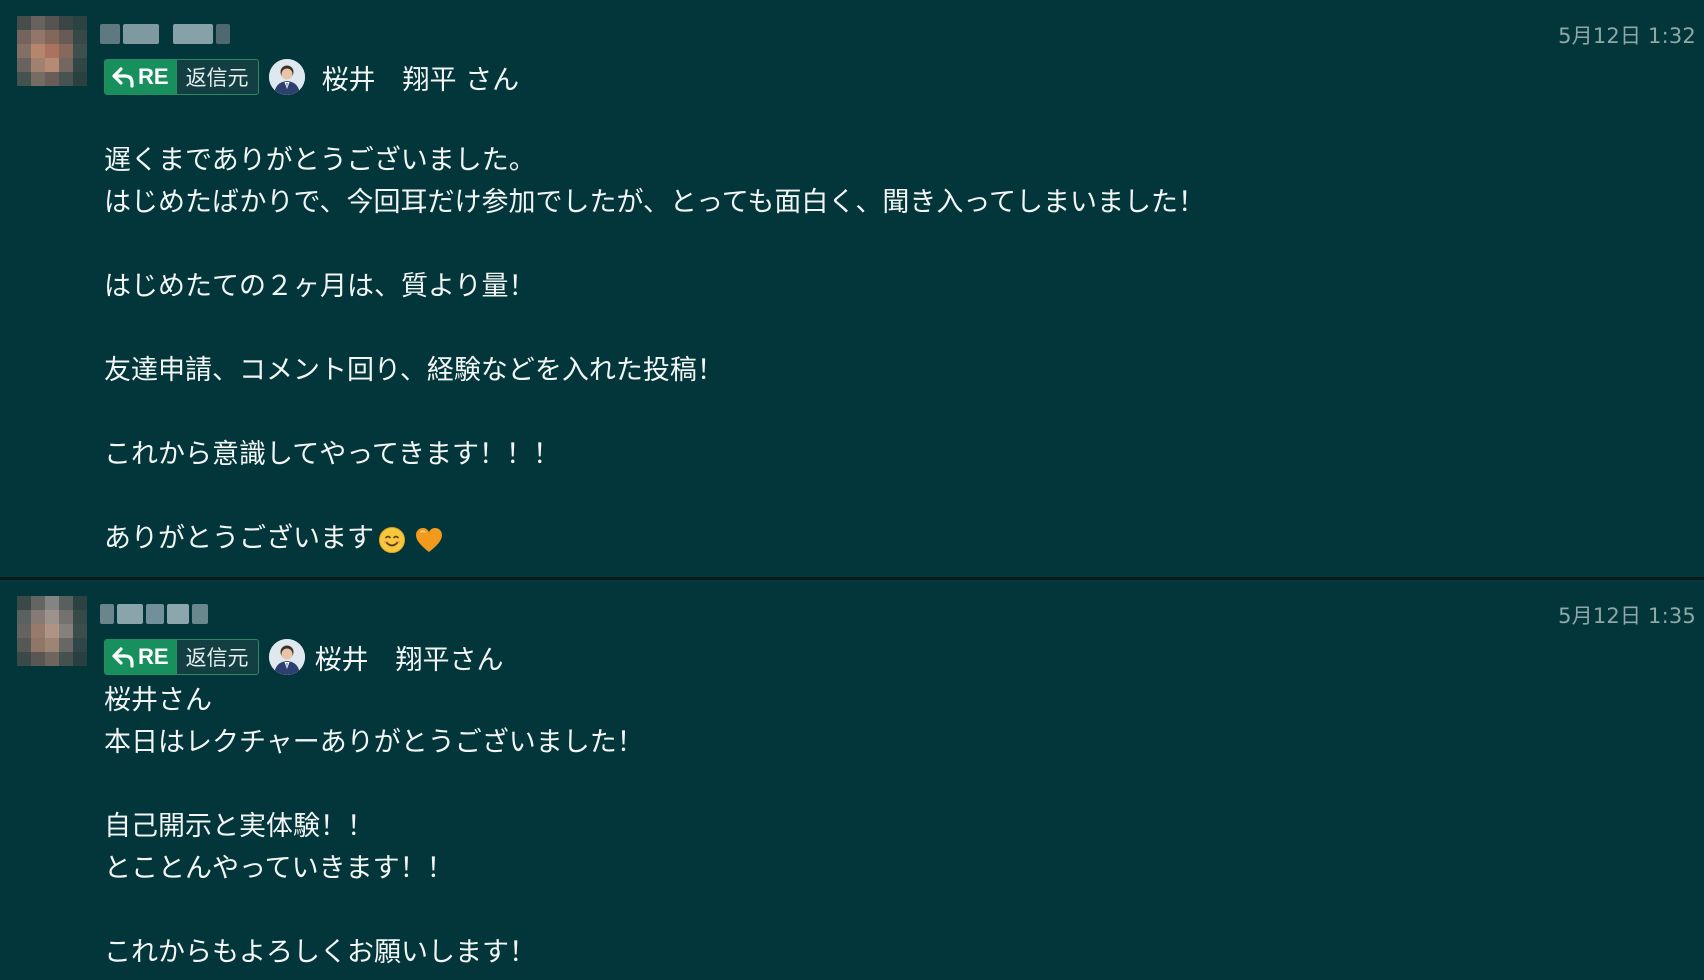 This screenshot has height=980, width=1704. What do you see at coordinates (332, 454) in the screenshot?
I see `message-line: これから意識してやってきます！！！` at bounding box center [332, 454].